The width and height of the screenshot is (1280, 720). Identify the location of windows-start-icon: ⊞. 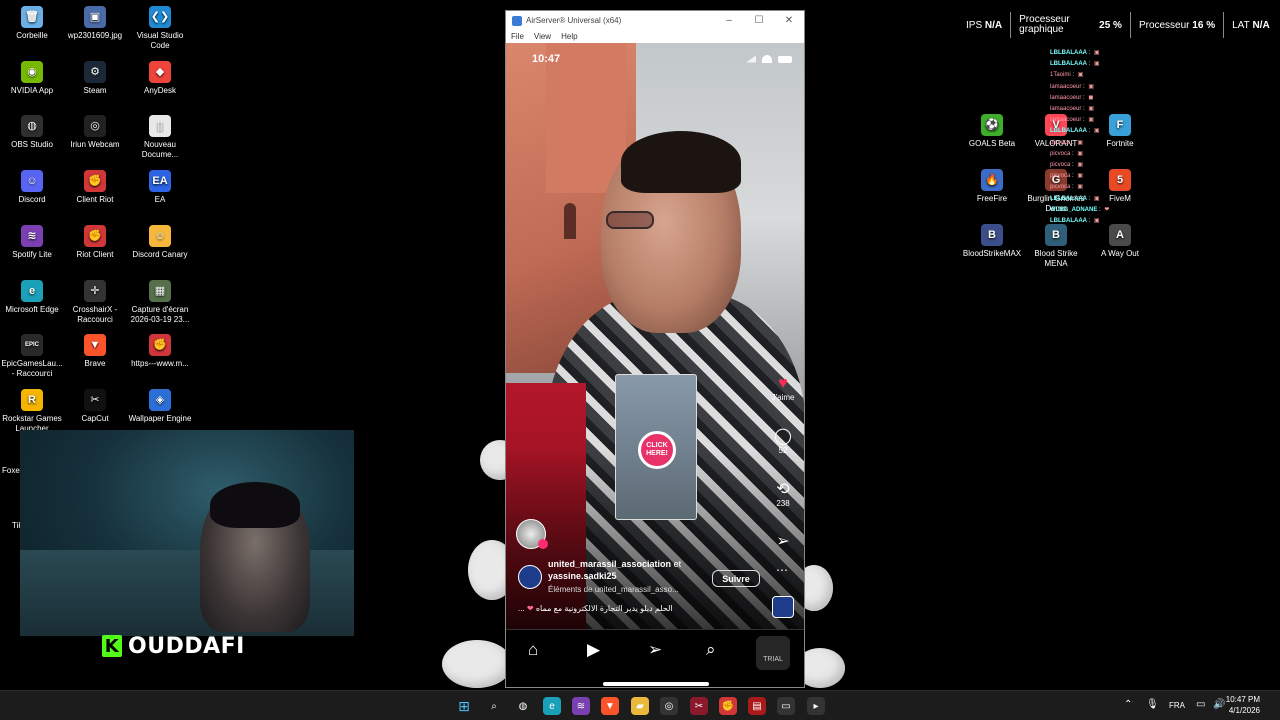
(464, 706).